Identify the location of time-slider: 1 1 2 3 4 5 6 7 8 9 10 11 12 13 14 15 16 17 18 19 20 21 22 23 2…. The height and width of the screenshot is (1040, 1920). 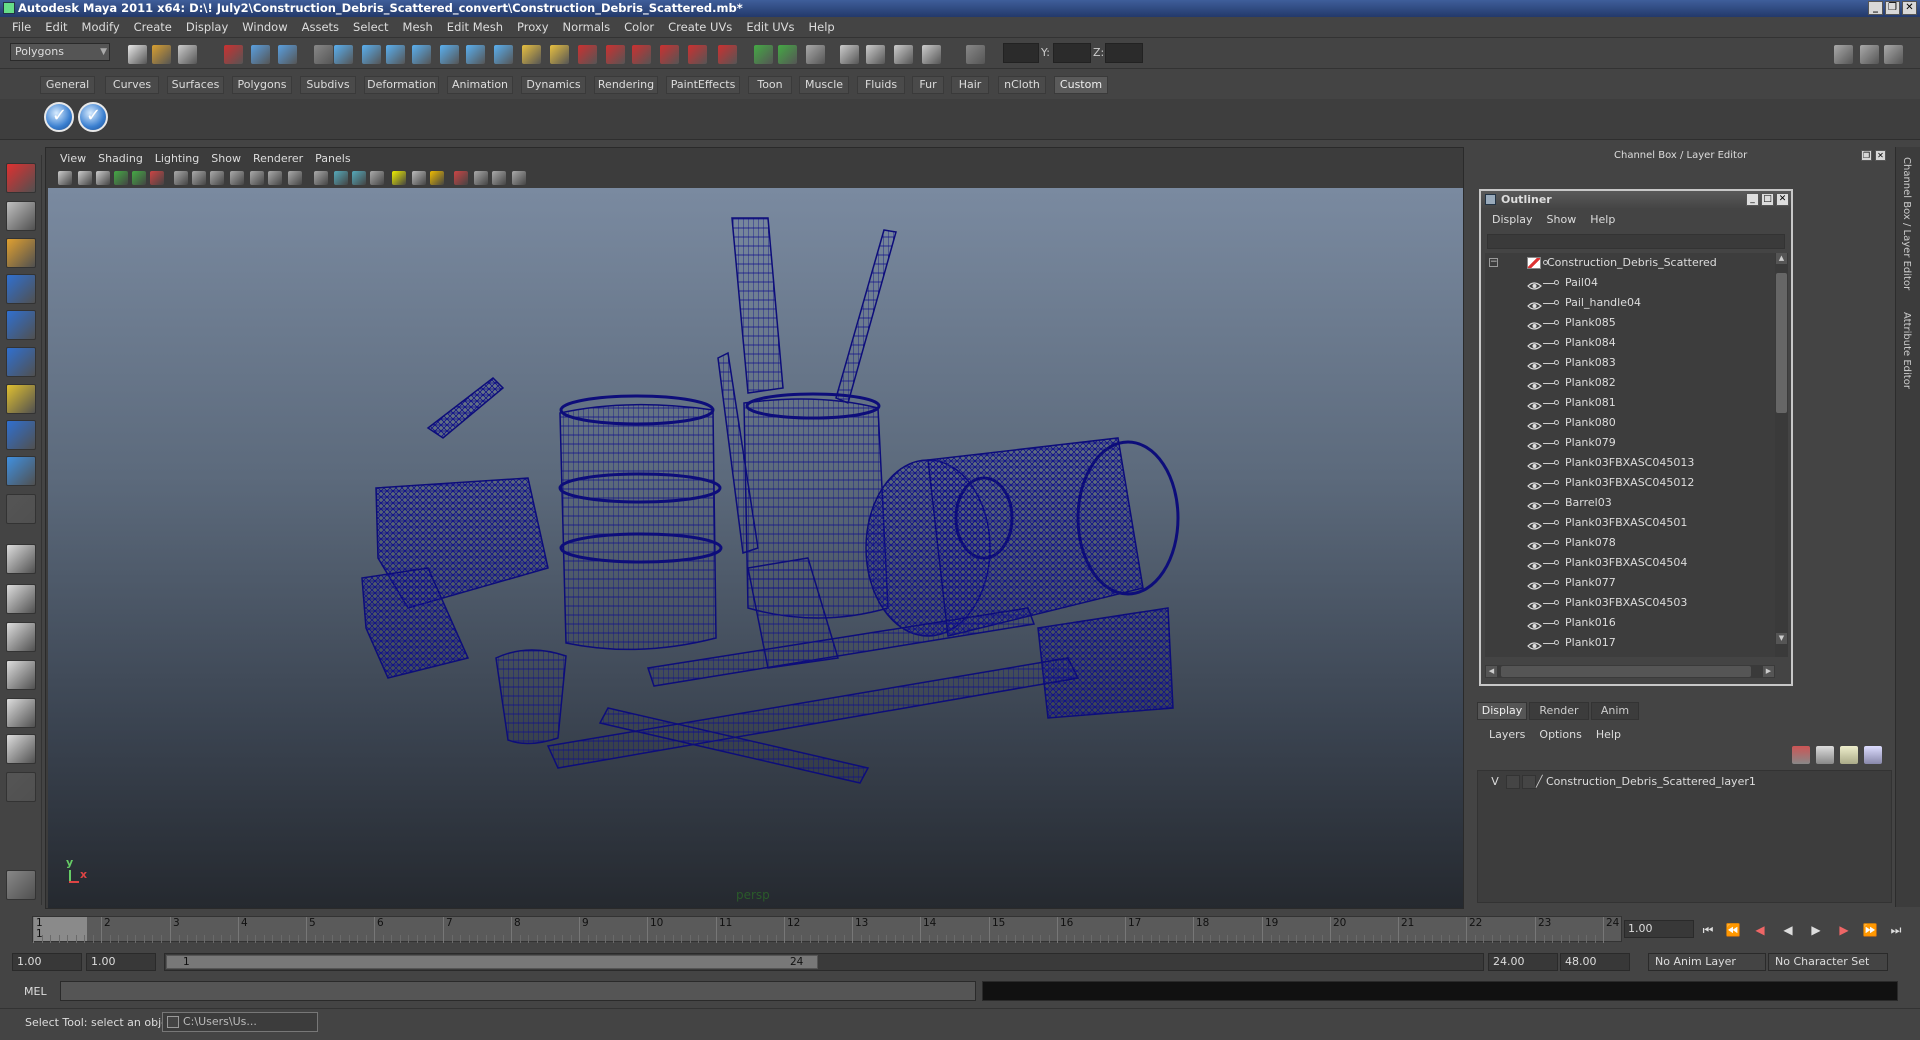
(827, 929).